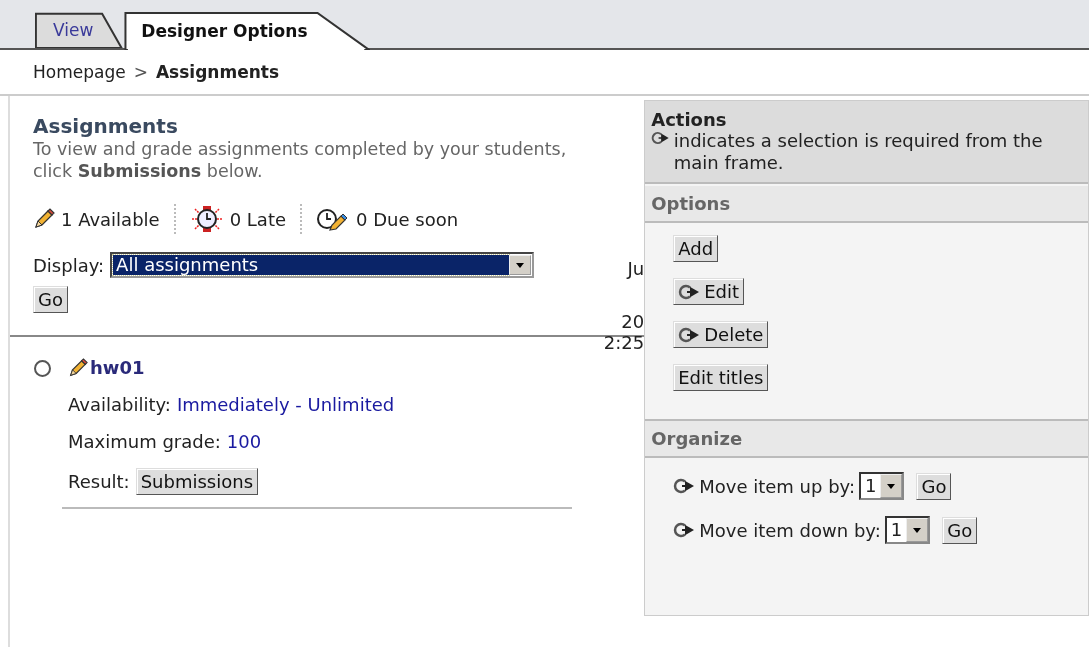  What do you see at coordinates (696, 248) in the screenshot?
I see `action-button: Add` at bounding box center [696, 248].